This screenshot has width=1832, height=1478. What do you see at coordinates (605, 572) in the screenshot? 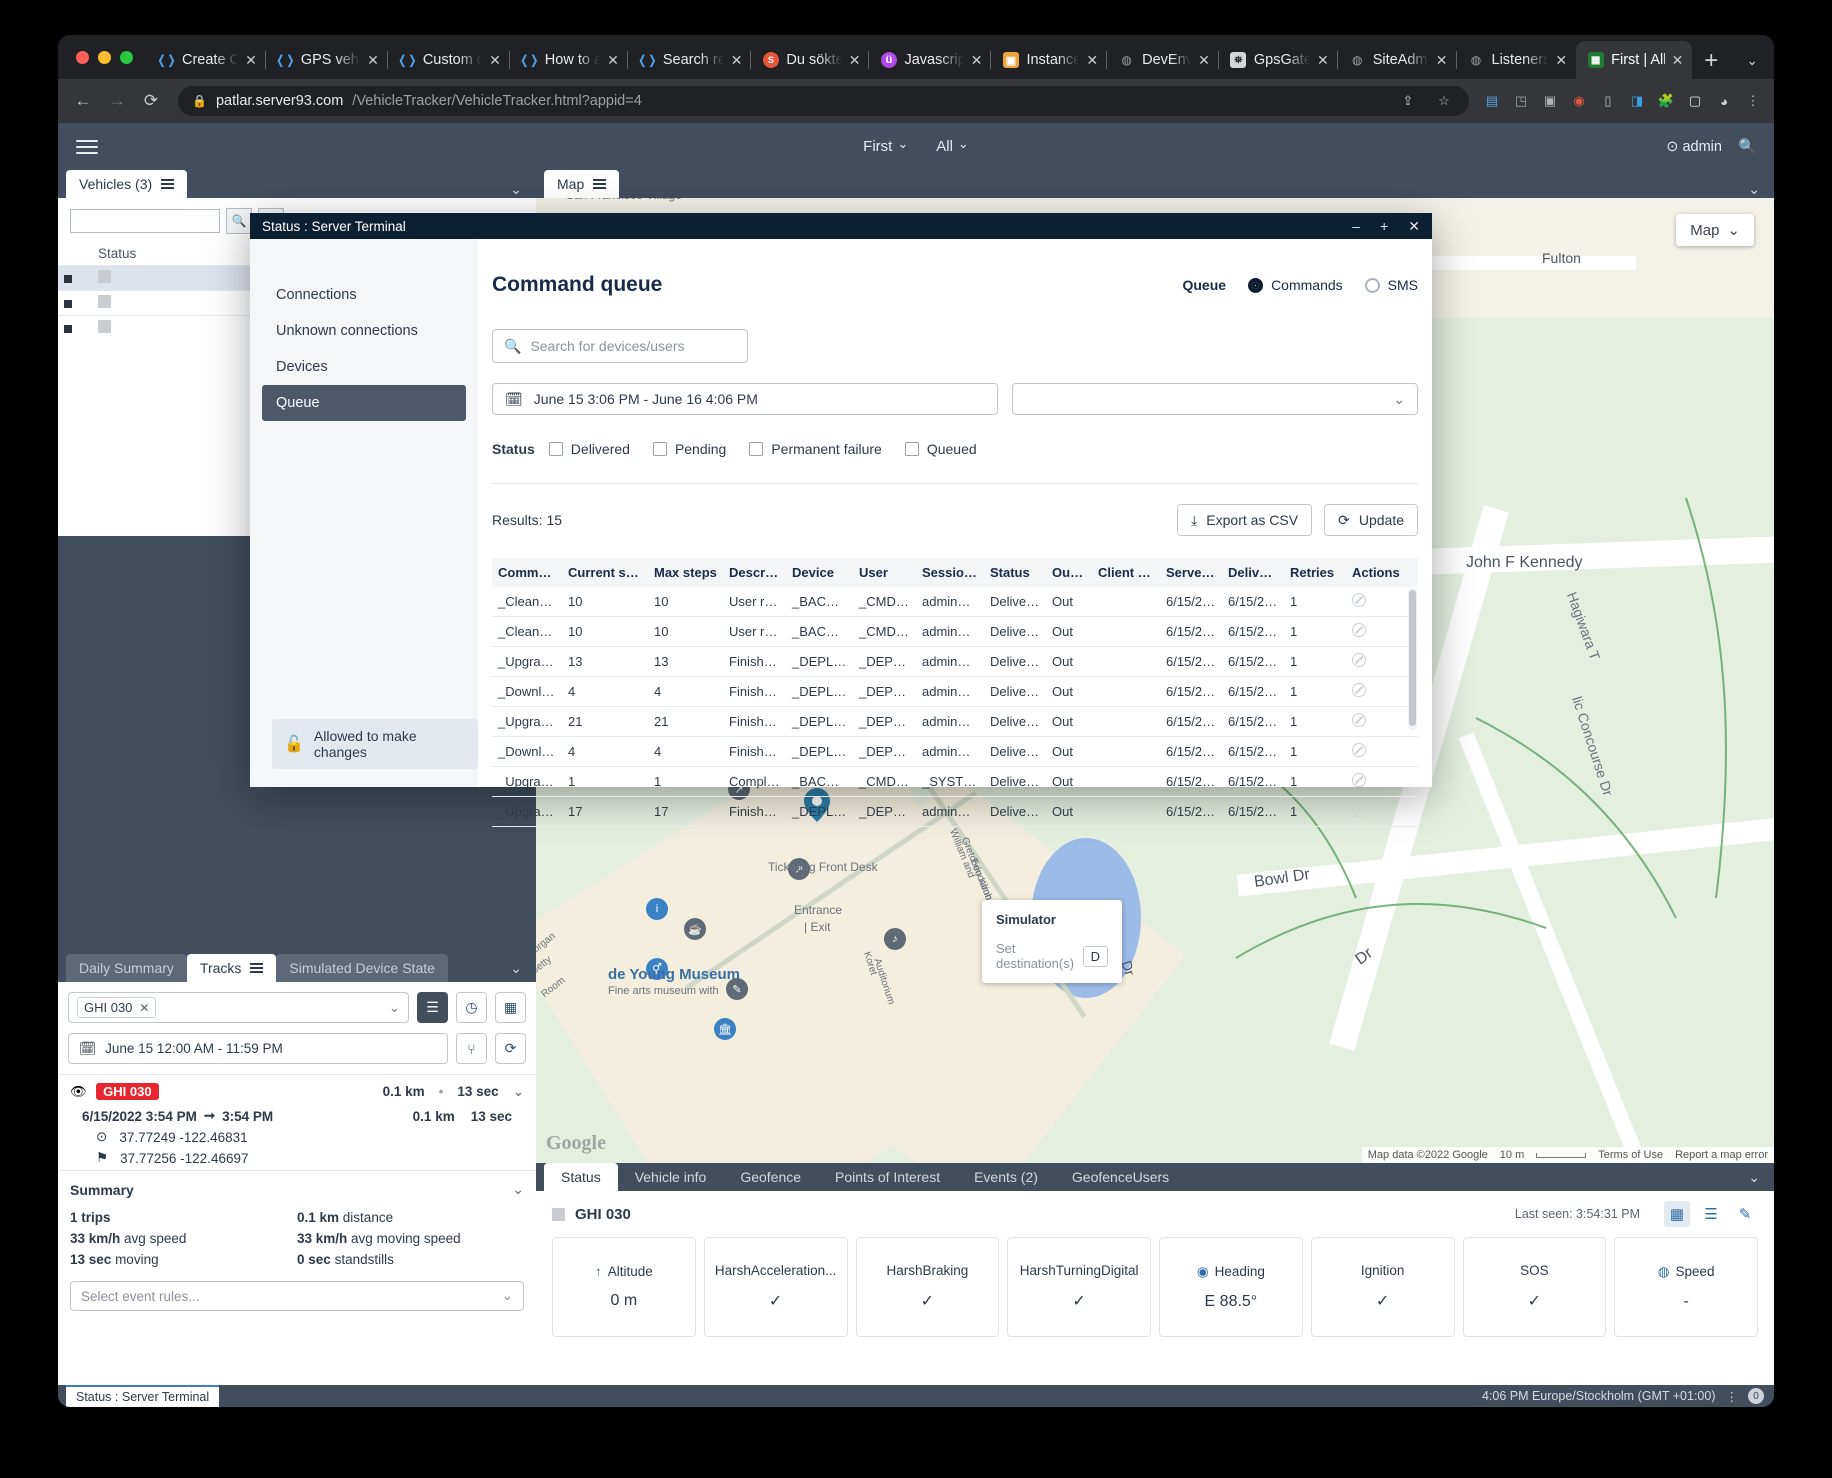
I see `column-header-current-step: Current step` at bounding box center [605, 572].